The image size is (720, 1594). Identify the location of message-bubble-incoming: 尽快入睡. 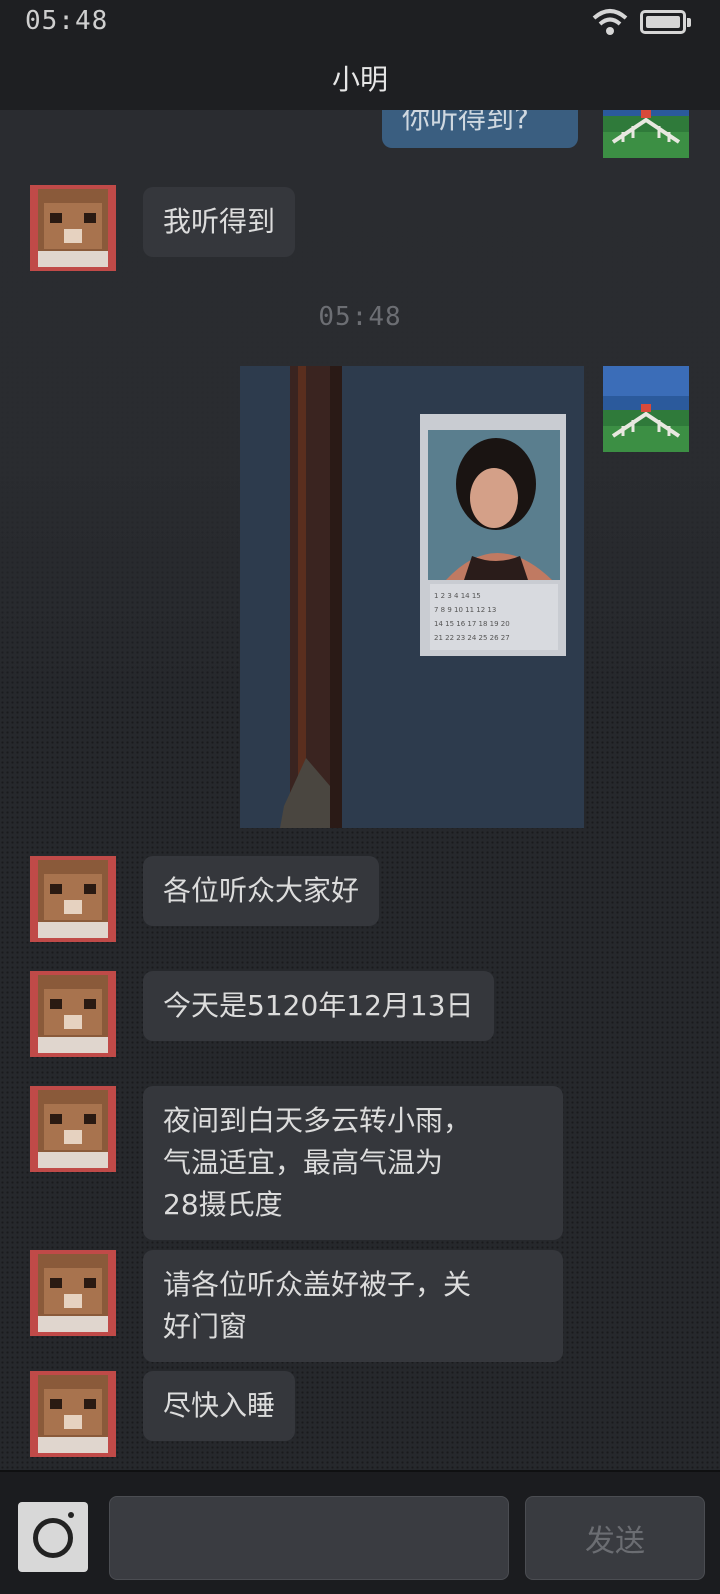
(219, 1406).